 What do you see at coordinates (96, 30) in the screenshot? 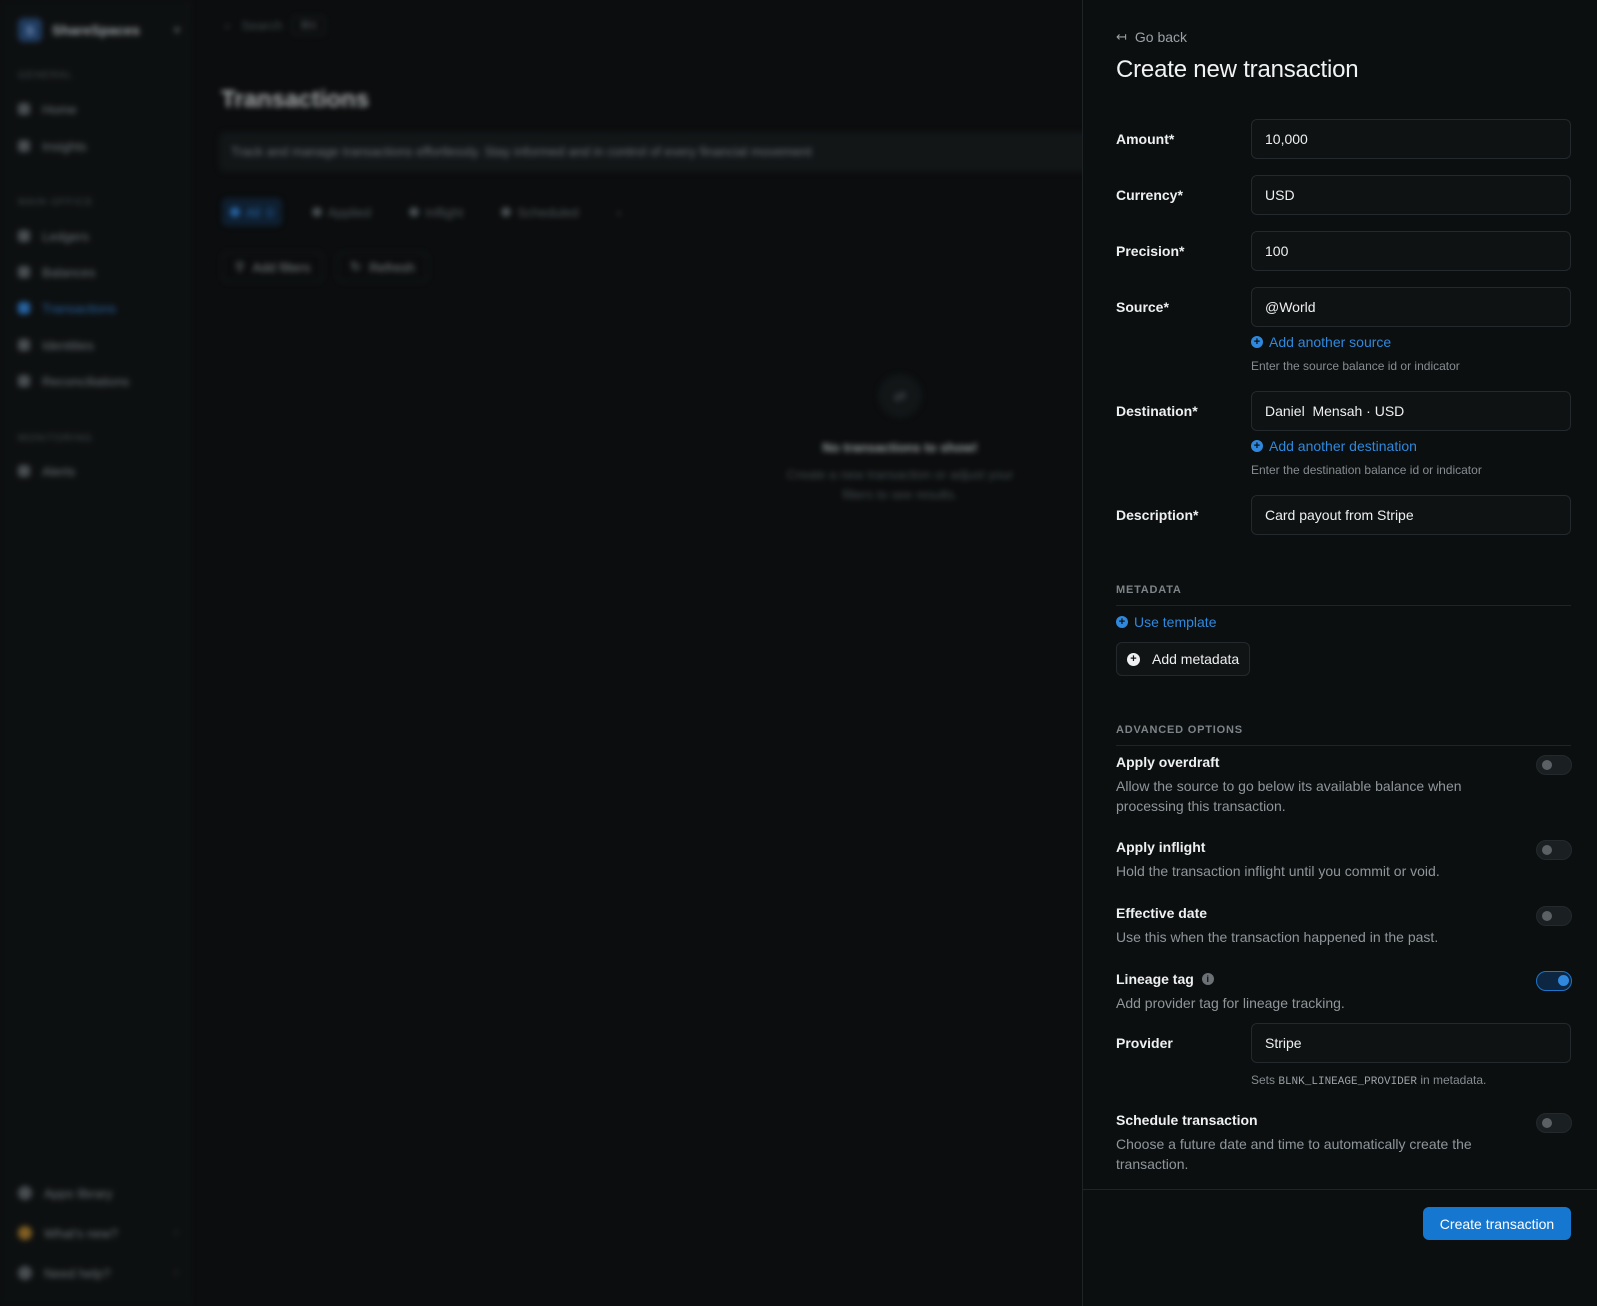
I see `workspace-name: ShareSpaces` at bounding box center [96, 30].